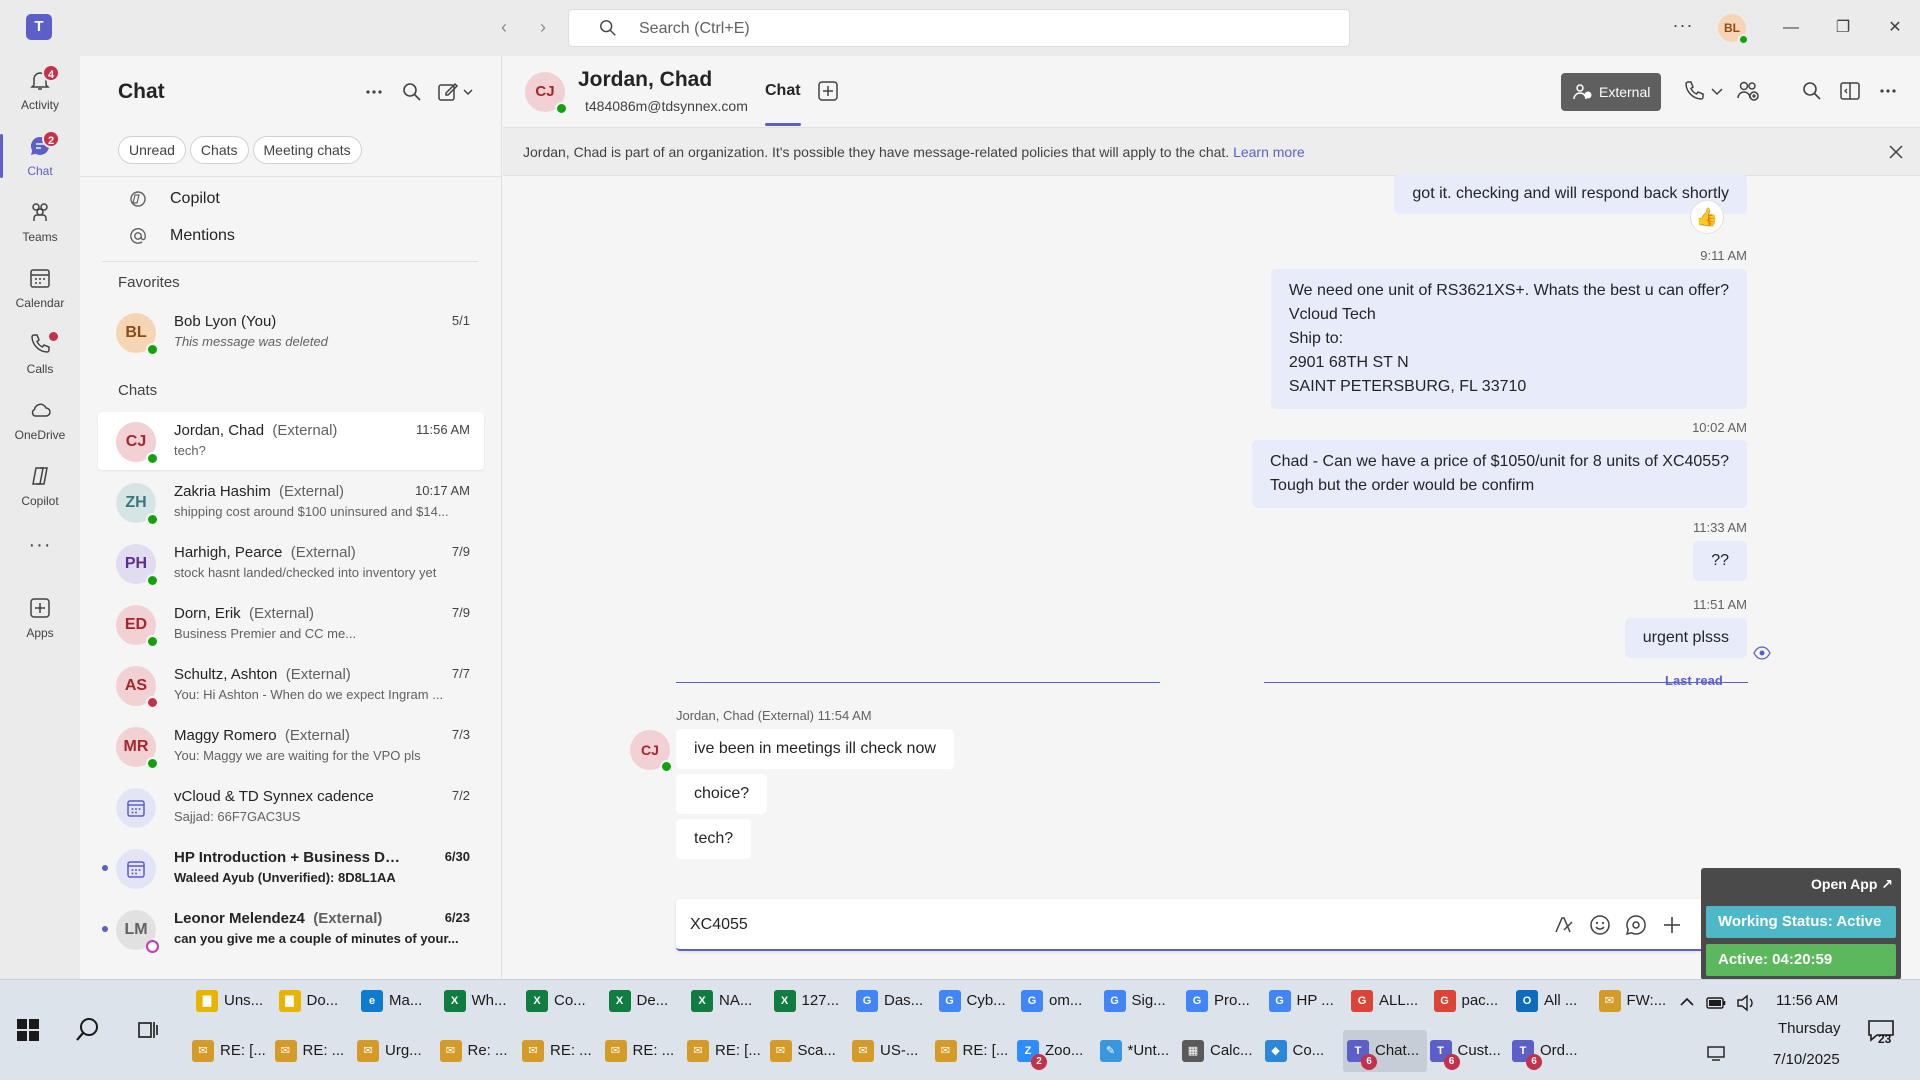 The height and width of the screenshot is (1080, 1920). What do you see at coordinates (783, 91) in the screenshot?
I see `tab-chat: Chat` at bounding box center [783, 91].